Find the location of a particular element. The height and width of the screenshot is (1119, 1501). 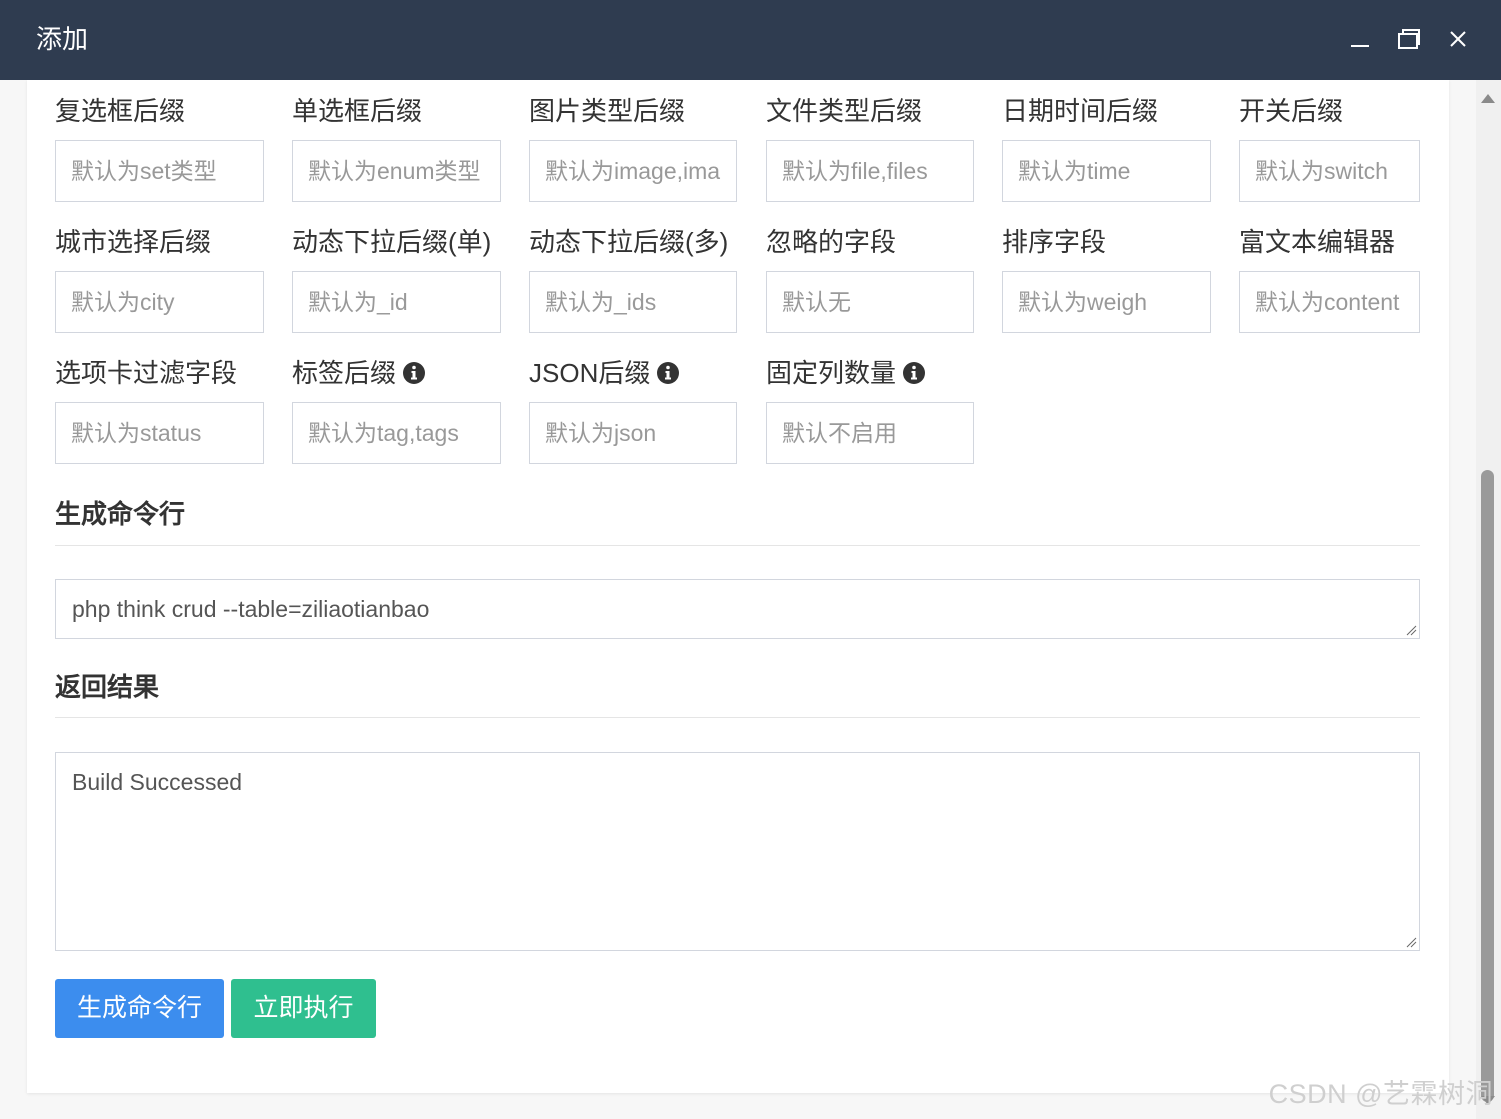

suffix-field: 复选框后缀 is located at coordinates (159, 149).